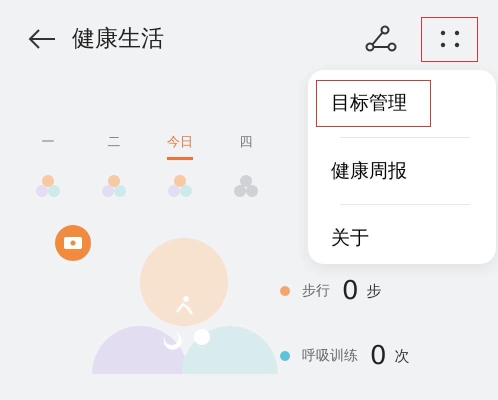  I want to click on day-tab: 今日, so click(180, 146).